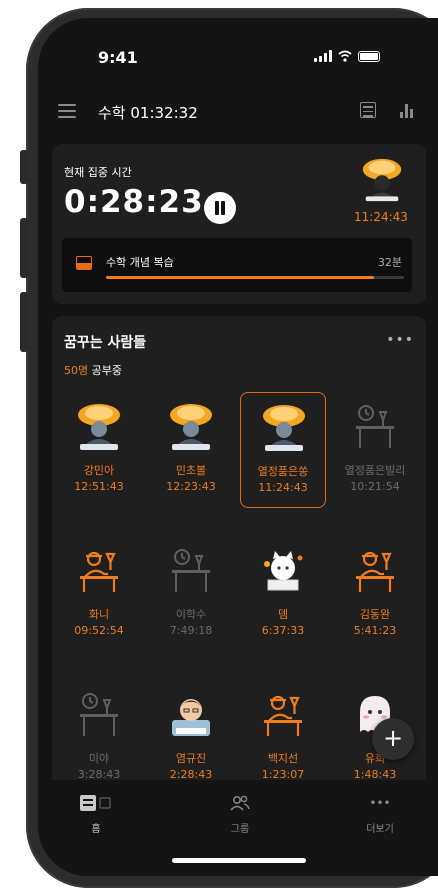 The width and height of the screenshot is (438, 890). What do you see at coordinates (237, 265) in the screenshot?
I see `current-task: 수학 개념 복습 32분` at bounding box center [237, 265].